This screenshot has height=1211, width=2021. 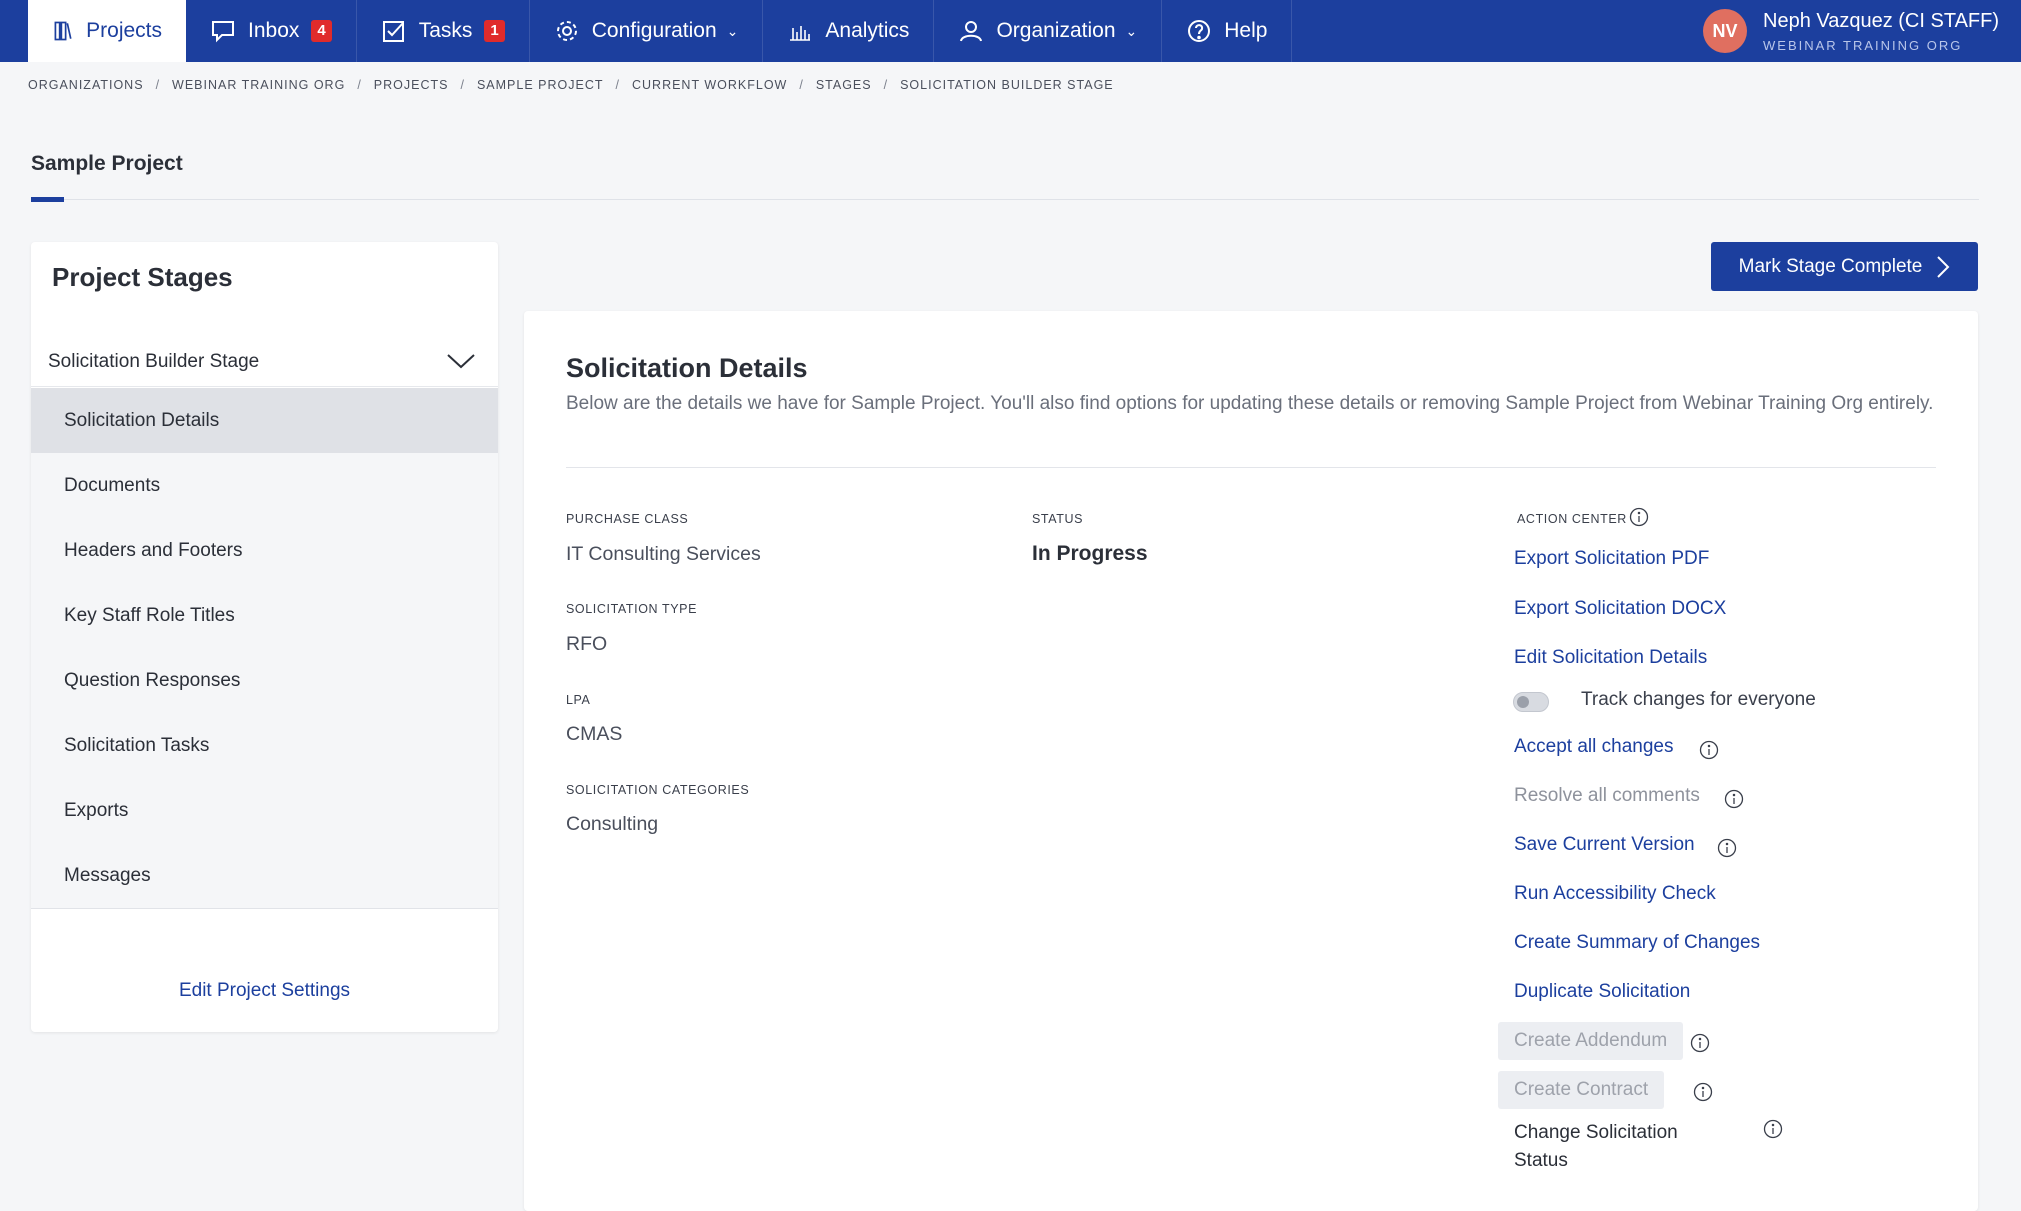 What do you see at coordinates (1725, 31) in the screenshot?
I see `avatar: NV` at bounding box center [1725, 31].